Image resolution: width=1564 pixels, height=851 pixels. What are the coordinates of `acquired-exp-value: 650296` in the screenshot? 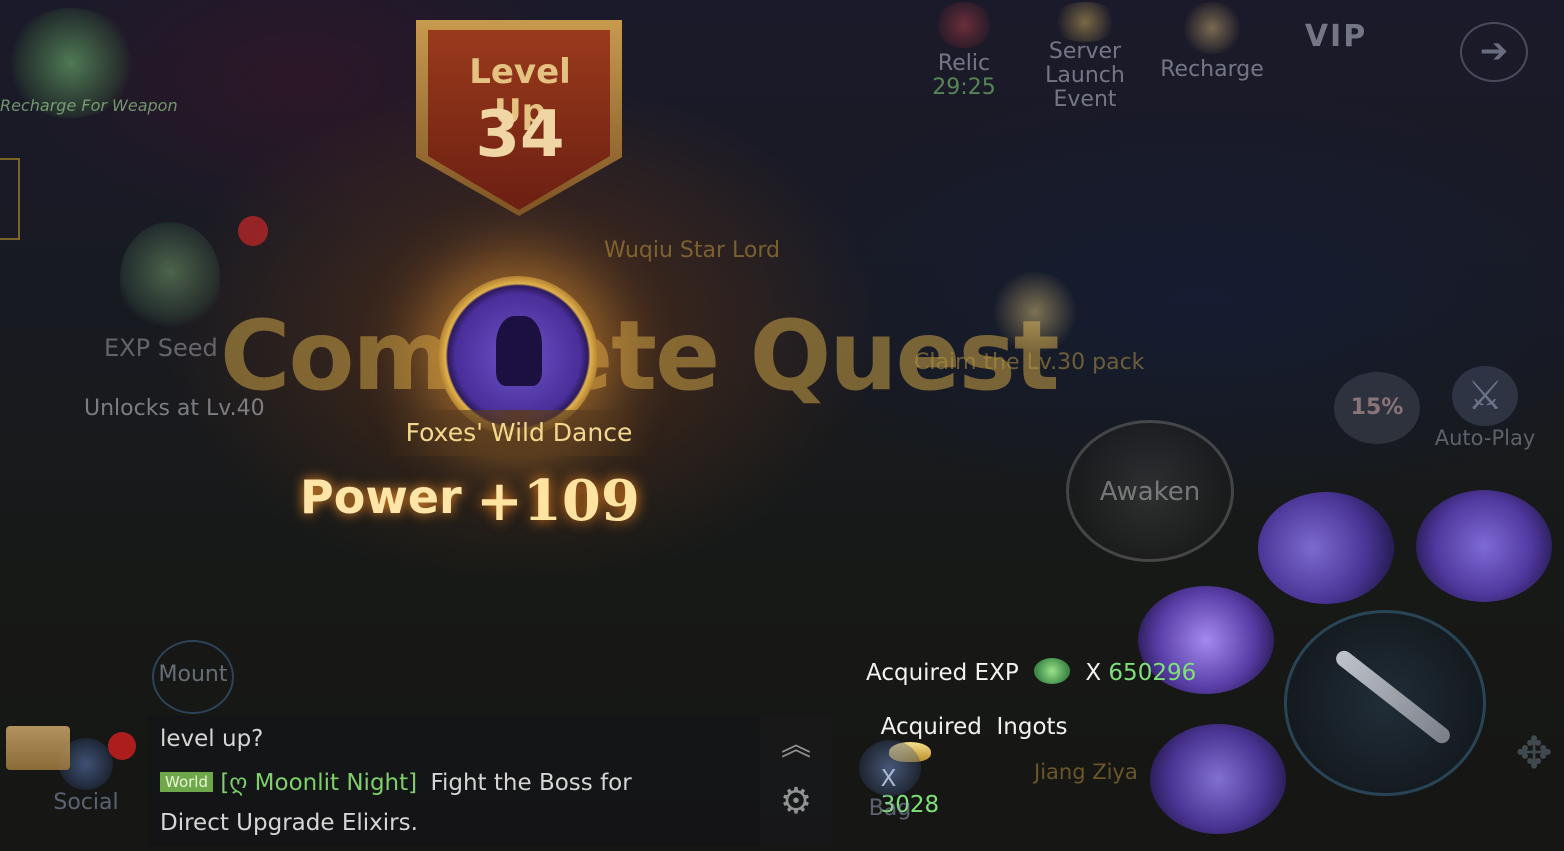 It's located at (1152, 673).